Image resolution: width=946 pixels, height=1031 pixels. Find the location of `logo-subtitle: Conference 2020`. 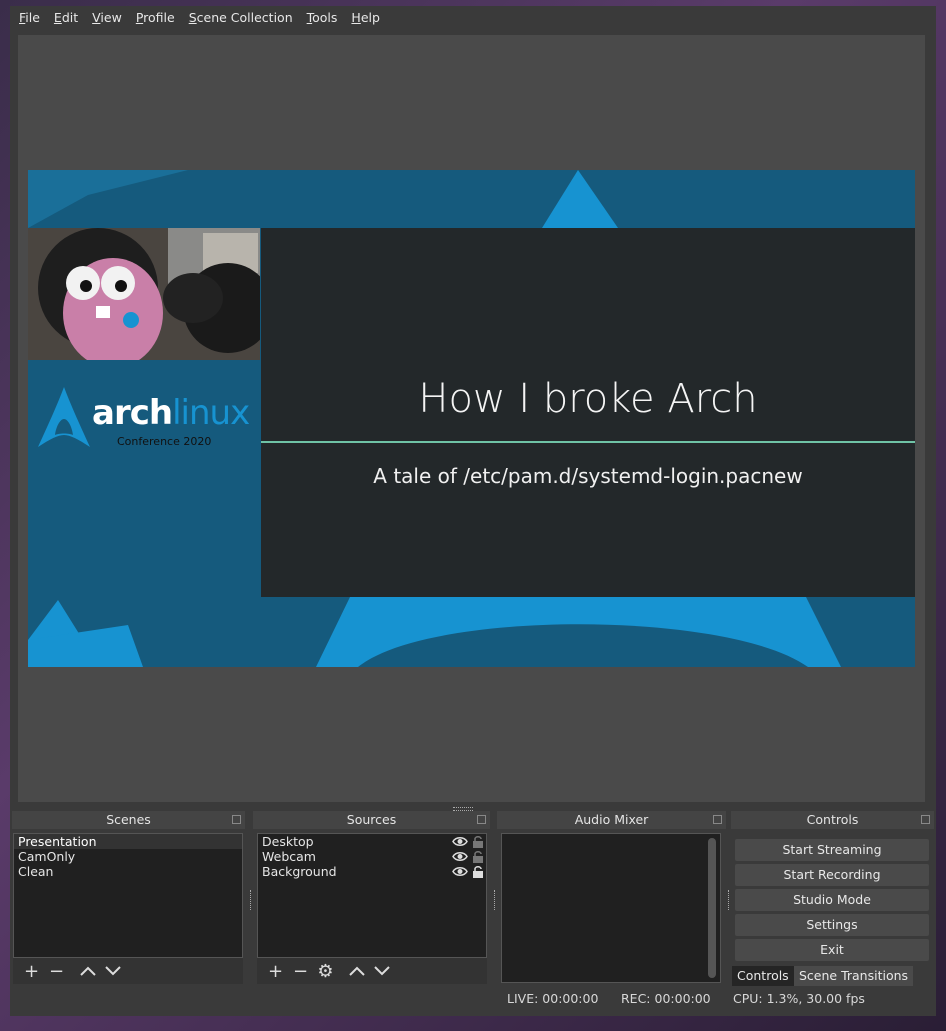

logo-subtitle: Conference 2020 is located at coordinates (164, 441).